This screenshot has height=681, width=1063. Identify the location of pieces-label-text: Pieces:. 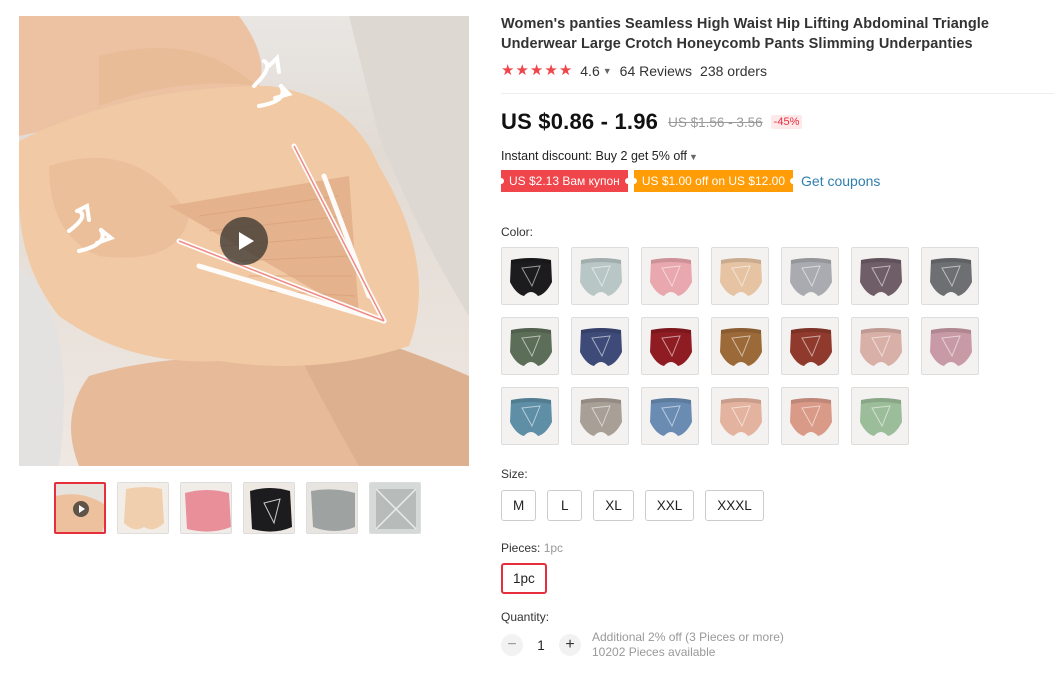
(521, 548).